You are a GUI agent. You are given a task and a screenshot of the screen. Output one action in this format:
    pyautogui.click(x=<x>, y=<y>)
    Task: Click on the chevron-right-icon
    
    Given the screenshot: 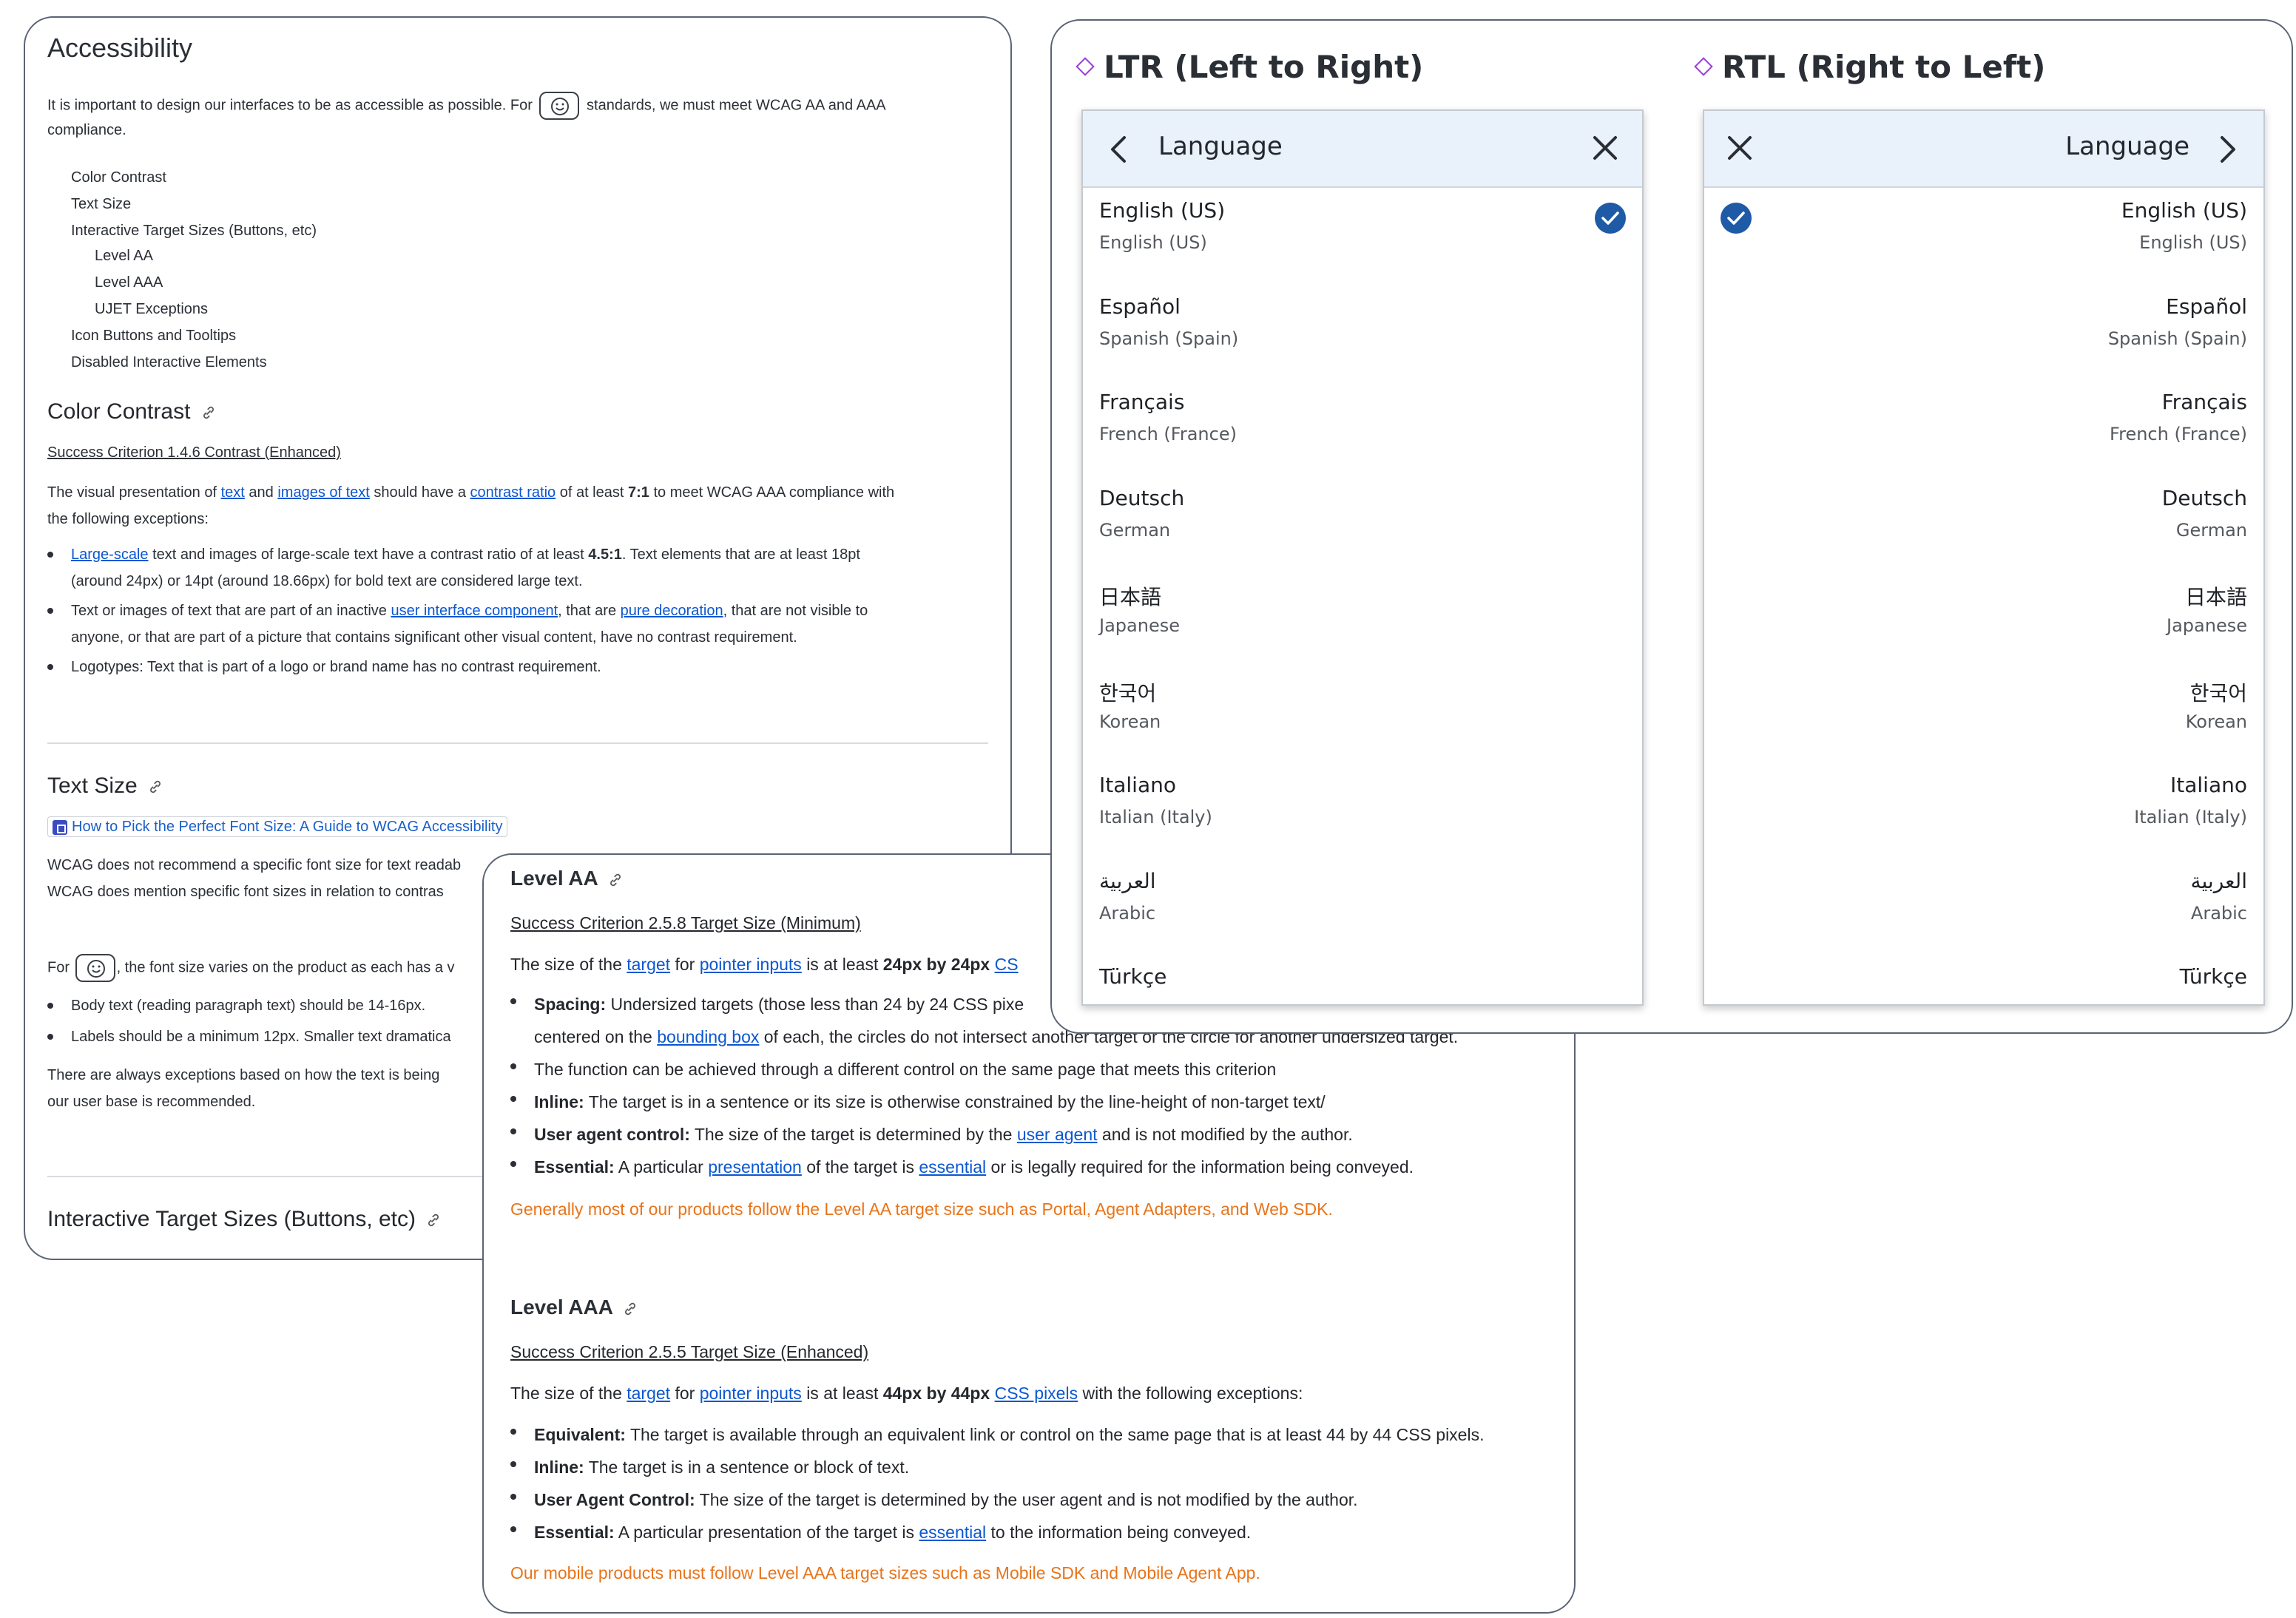 What is the action you would take?
    pyautogui.click(x=2228, y=149)
    